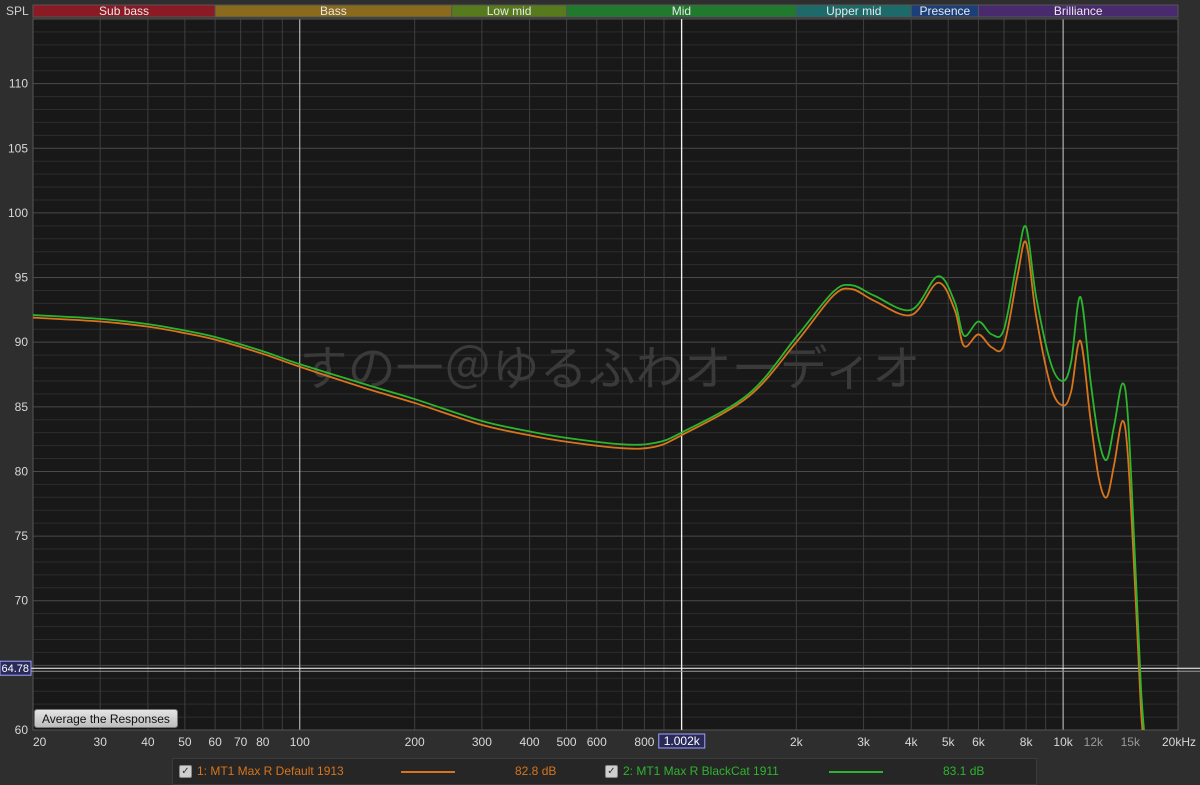 The image size is (1200, 785). I want to click on x-tick-label-2000: 2k, so click(797, 742).